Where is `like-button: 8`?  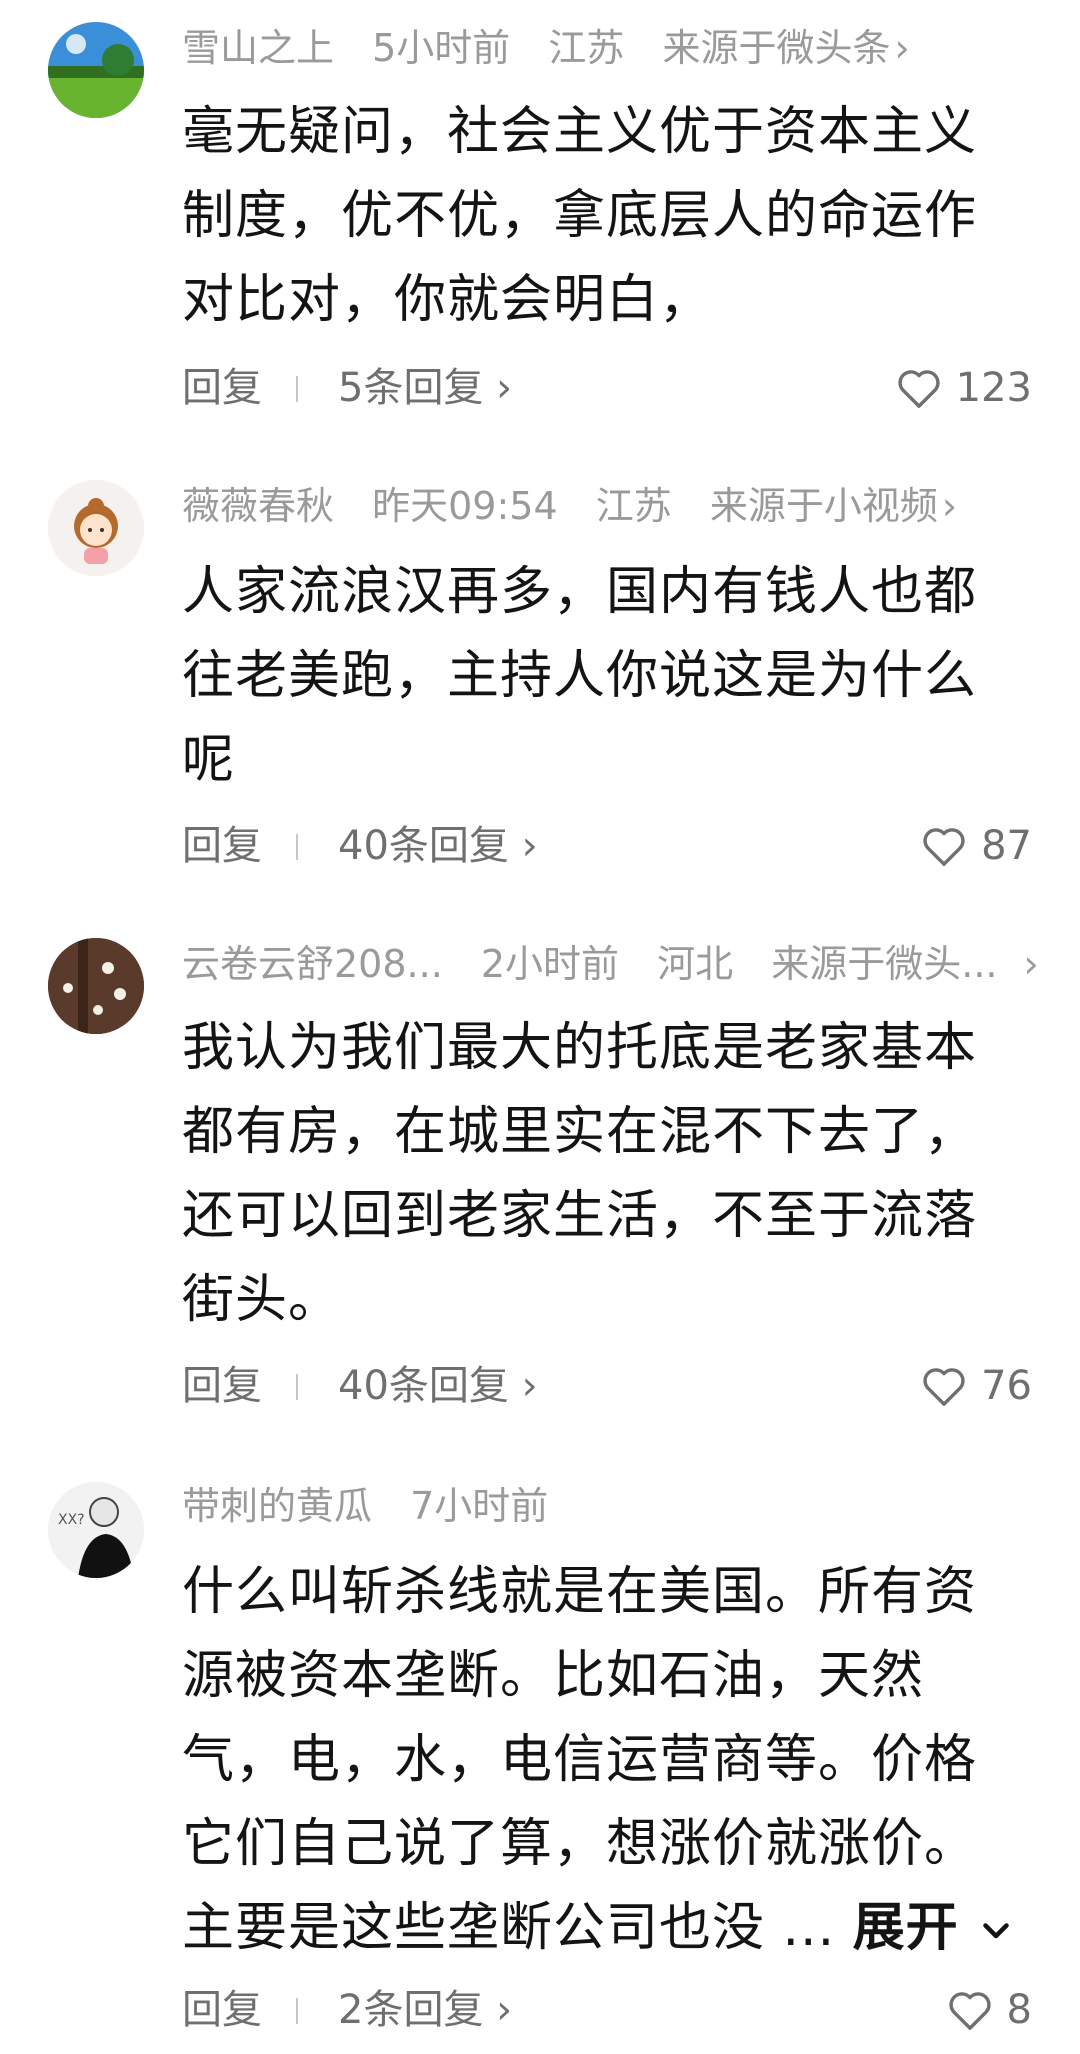 like-button: 8 is located at coordinates (989, 2010).